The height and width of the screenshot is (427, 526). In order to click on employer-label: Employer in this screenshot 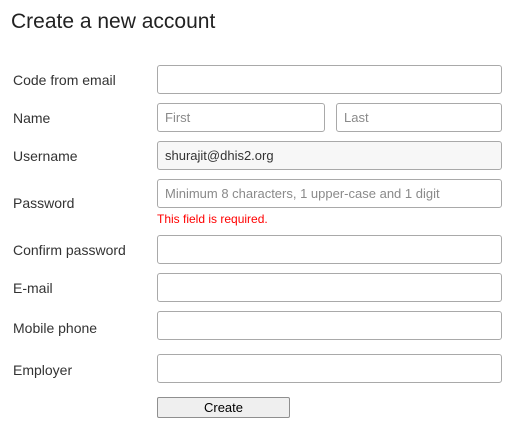, I will do `click(43, 370)`.